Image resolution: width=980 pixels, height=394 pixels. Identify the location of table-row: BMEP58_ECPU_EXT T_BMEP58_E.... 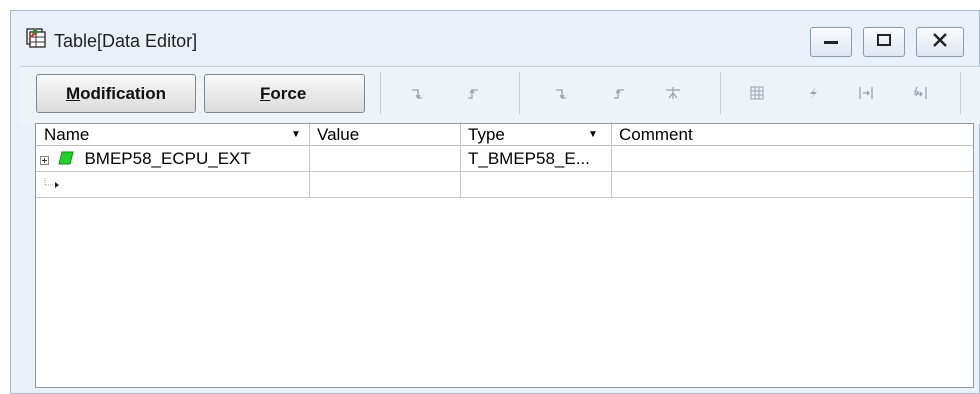
(504, 159).